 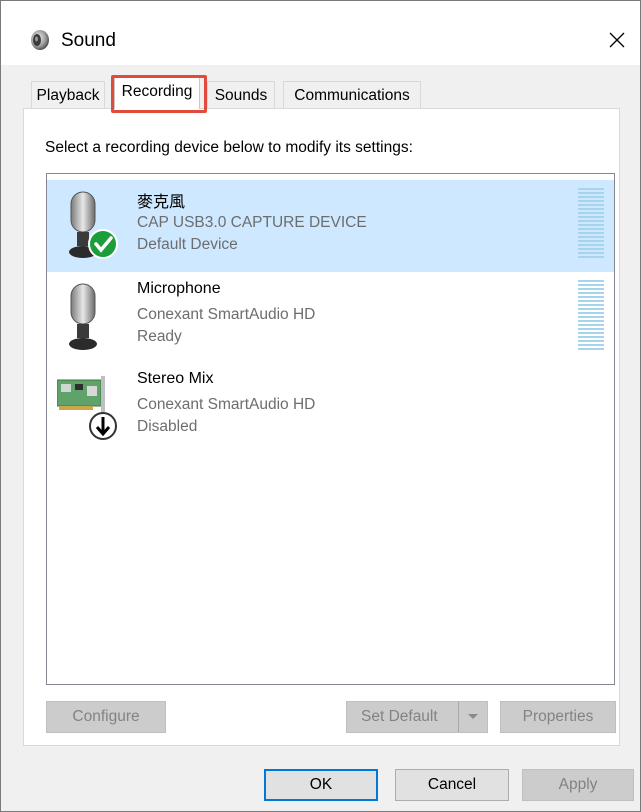 What do you see at coordinates (103, 244) in the screenshot?
I see `default-check-icon` at bounding box center [103, 244].